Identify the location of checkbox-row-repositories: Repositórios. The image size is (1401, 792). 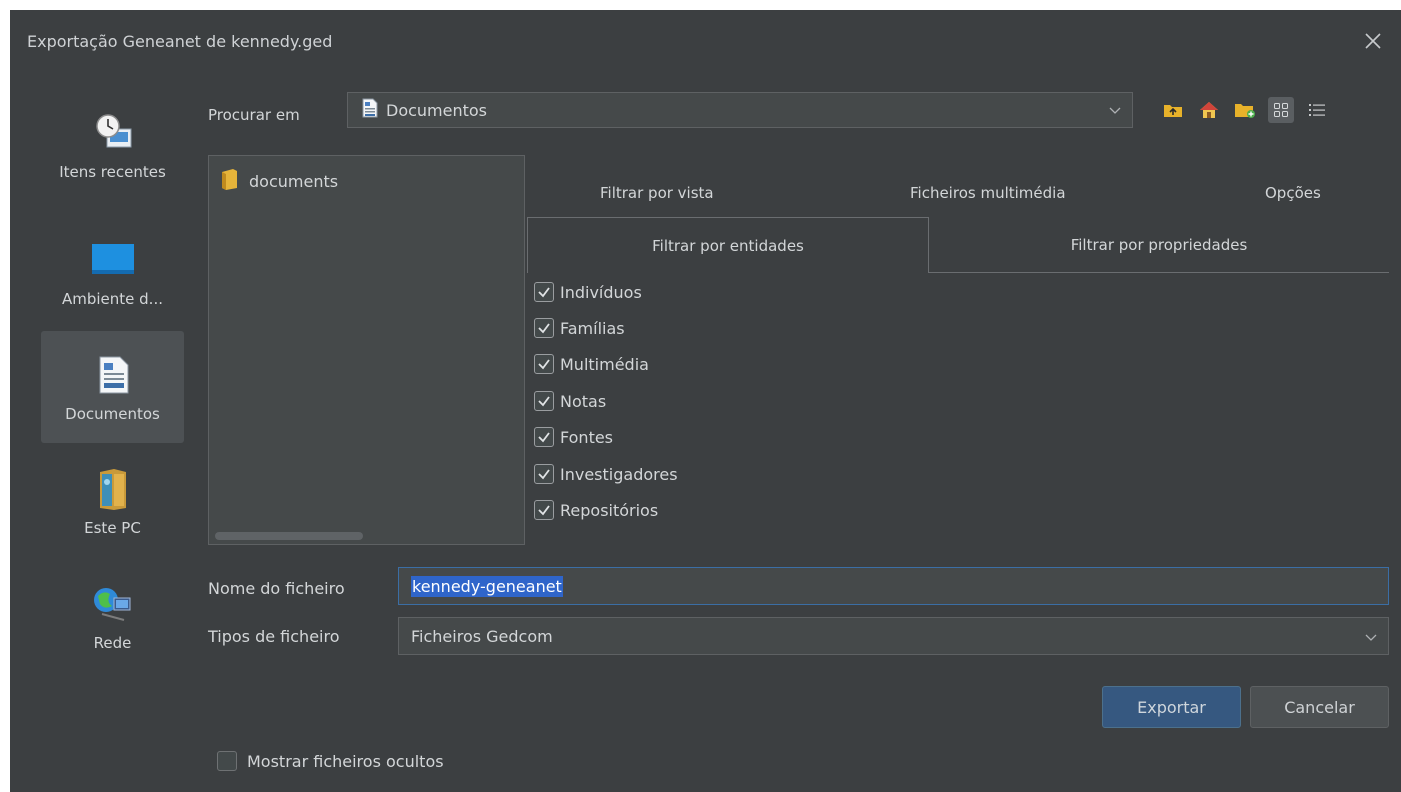
(596, 510).